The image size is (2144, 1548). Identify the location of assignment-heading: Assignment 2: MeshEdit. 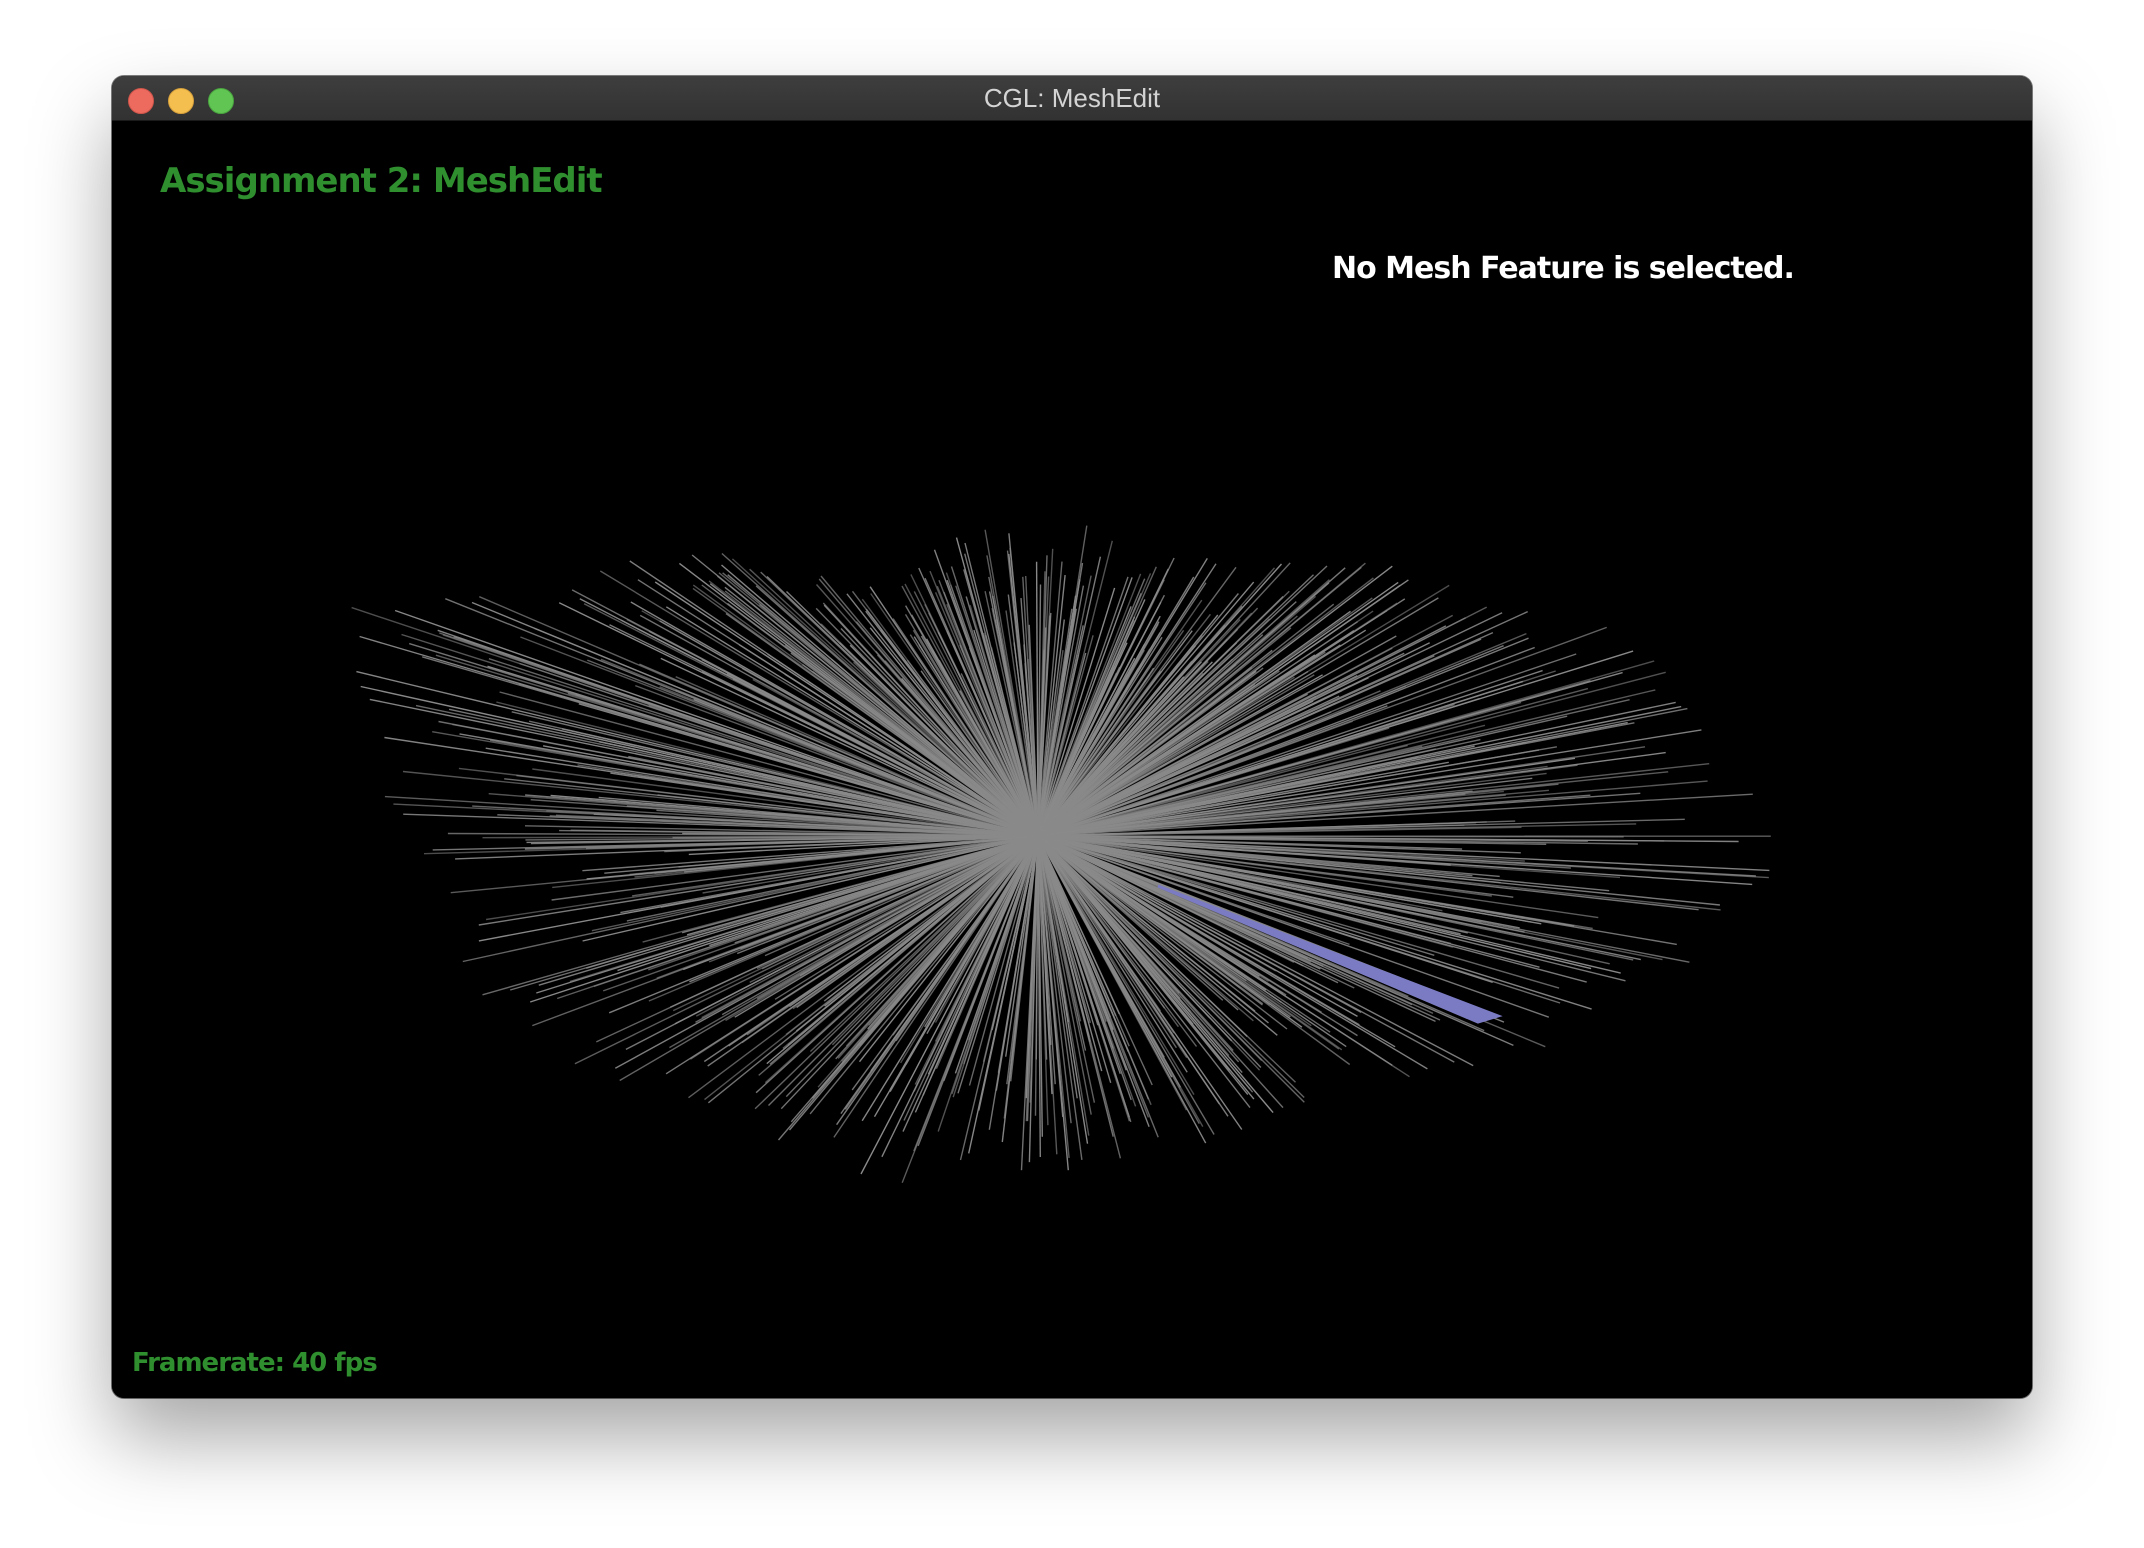
(381, 181).